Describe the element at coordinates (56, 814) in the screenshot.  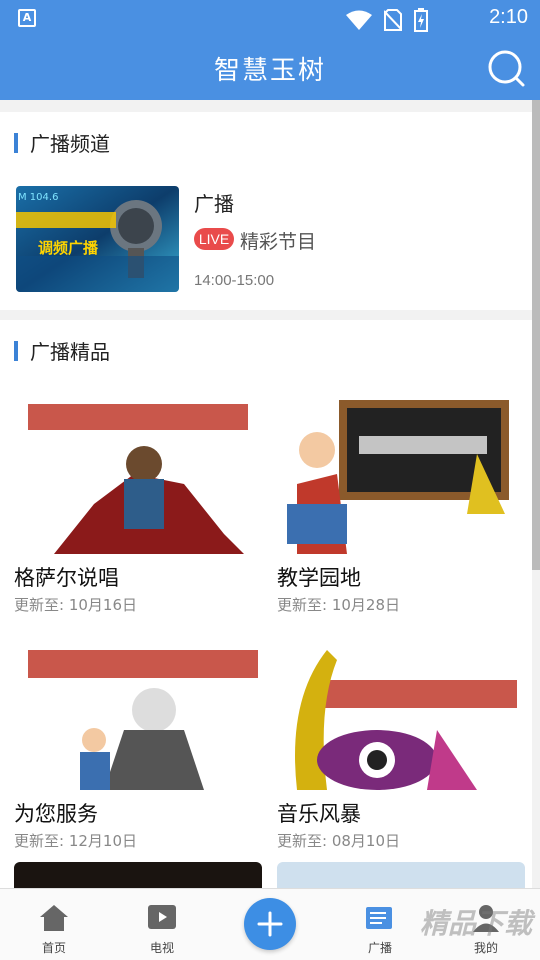
I see `featured-title: 为您服务` at that location.